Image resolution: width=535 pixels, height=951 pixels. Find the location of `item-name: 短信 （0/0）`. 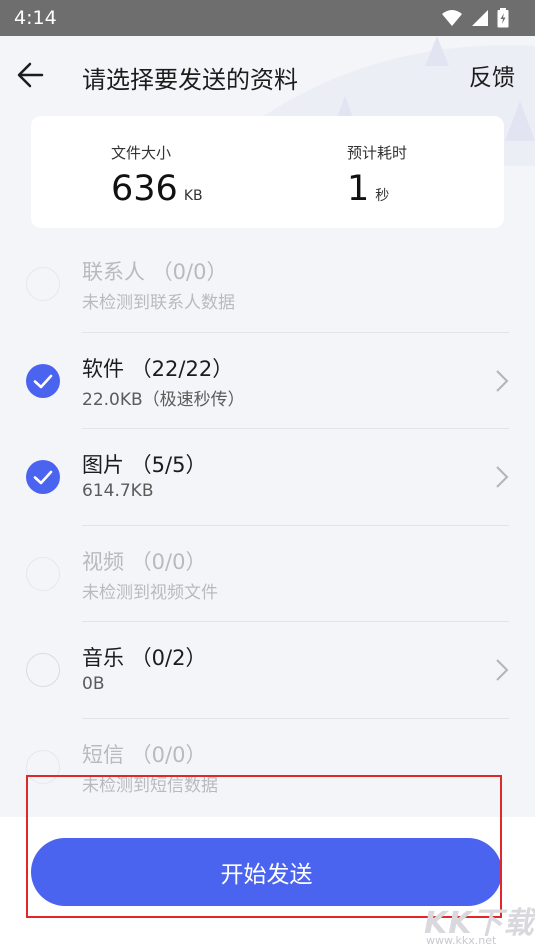

item-name: 短信 （0/0） is located at coordinates (144, 754).